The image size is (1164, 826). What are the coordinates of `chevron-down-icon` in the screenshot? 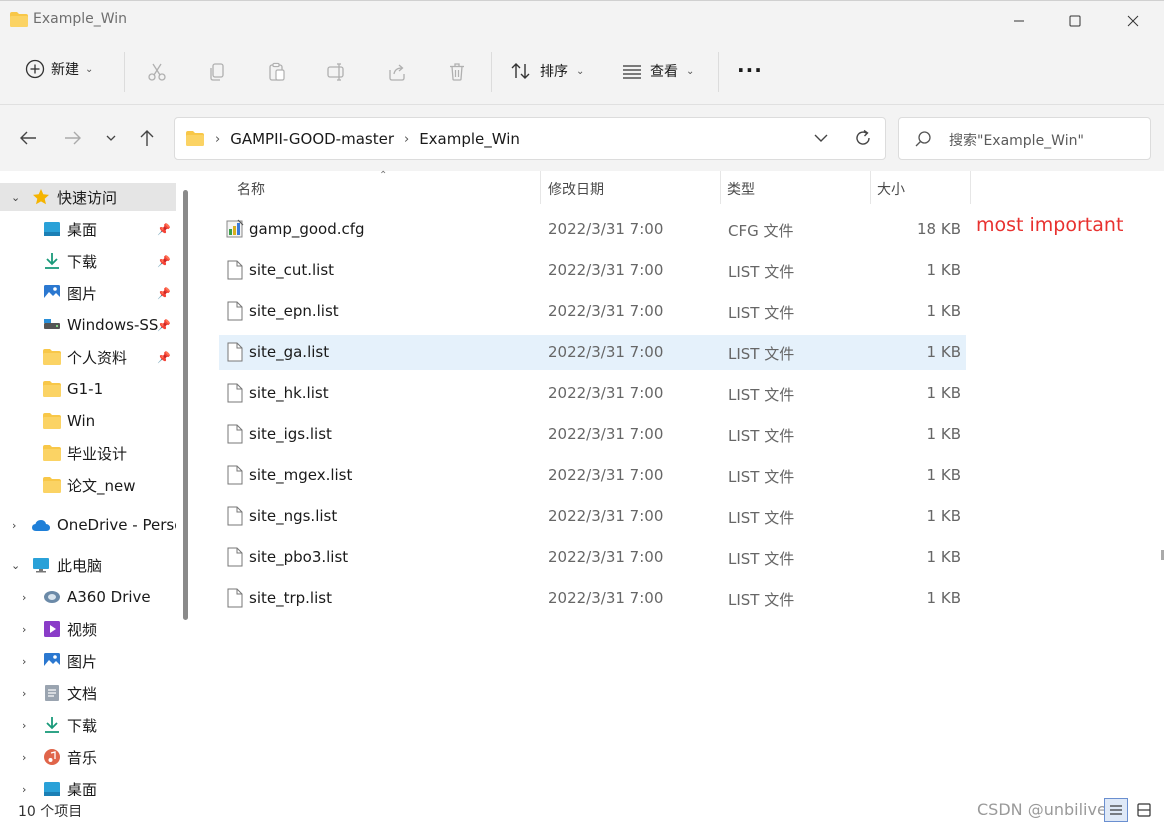 It's located at (821, 140).